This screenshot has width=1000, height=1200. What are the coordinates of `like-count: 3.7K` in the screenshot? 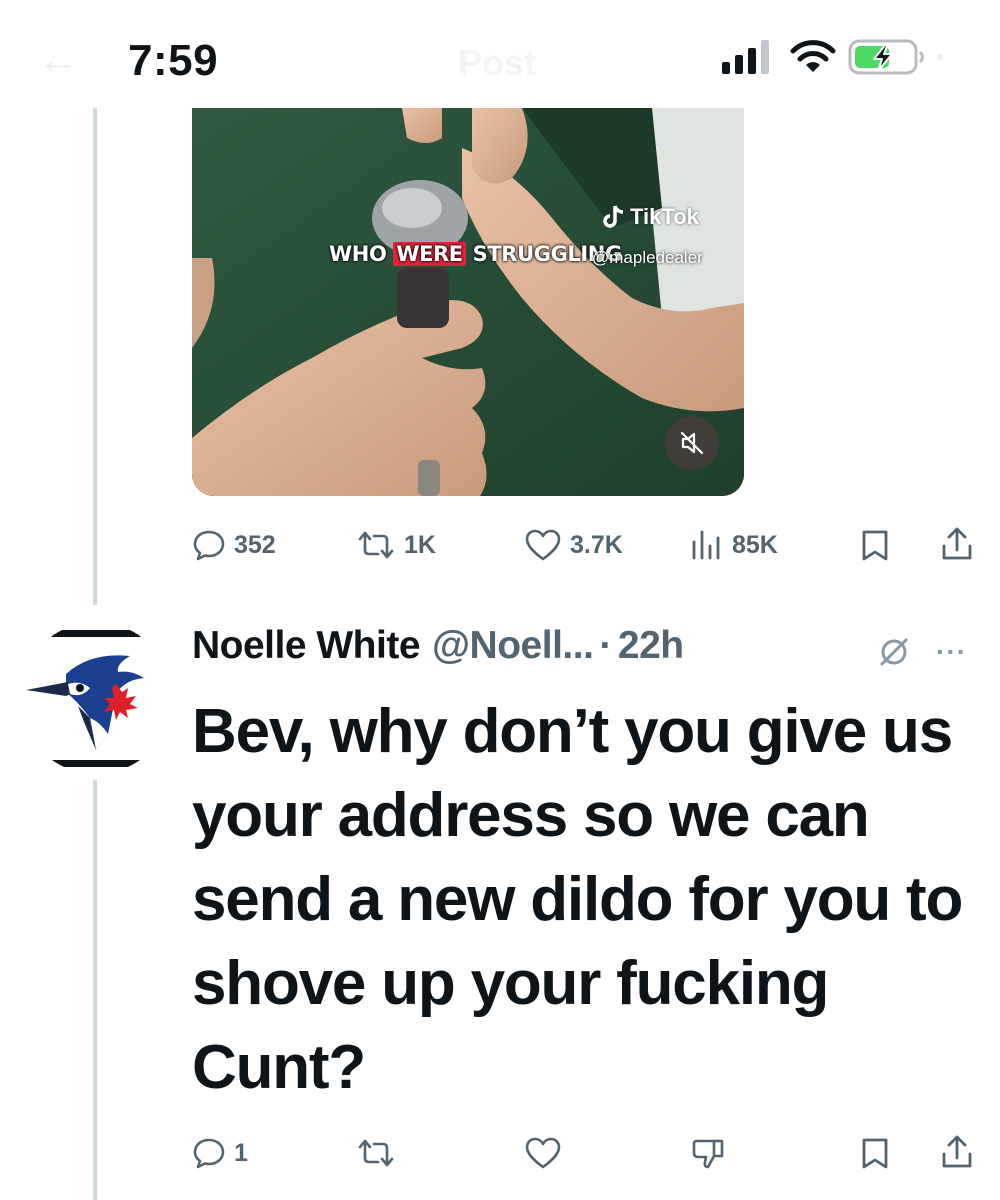 It's located at (596, 544).